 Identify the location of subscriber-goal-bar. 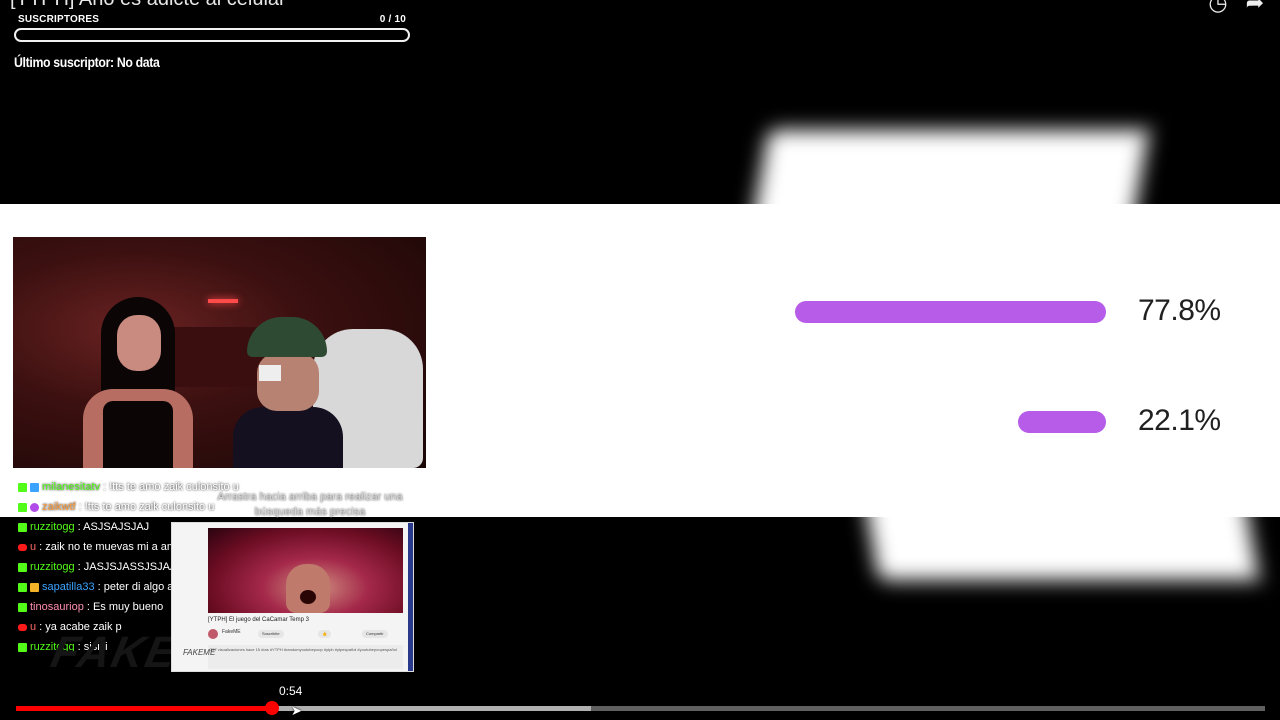
(212, 35).